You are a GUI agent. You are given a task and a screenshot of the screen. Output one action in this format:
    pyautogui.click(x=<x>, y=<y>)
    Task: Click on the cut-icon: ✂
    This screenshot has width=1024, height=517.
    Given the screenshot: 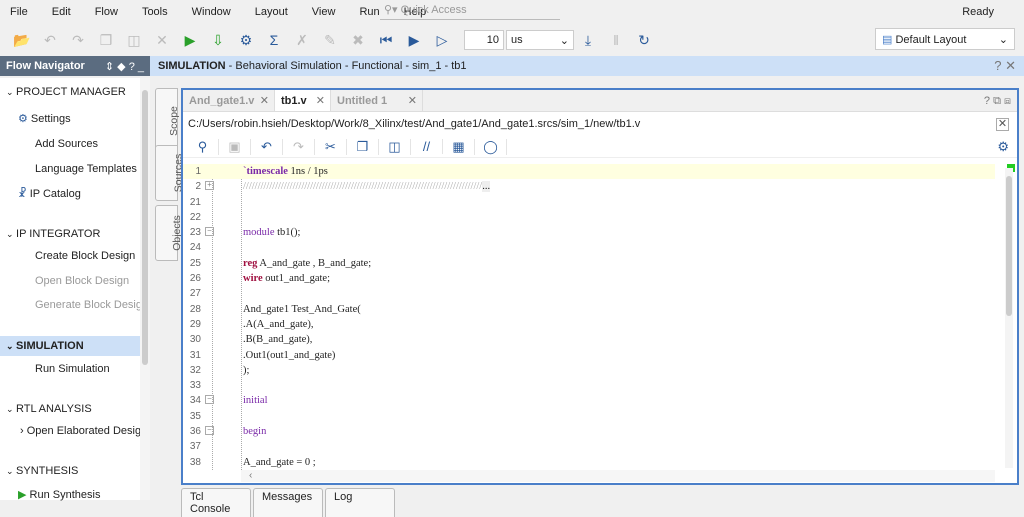 What is the action you would take?
    pyautogui.click(x=331, y=146)
    